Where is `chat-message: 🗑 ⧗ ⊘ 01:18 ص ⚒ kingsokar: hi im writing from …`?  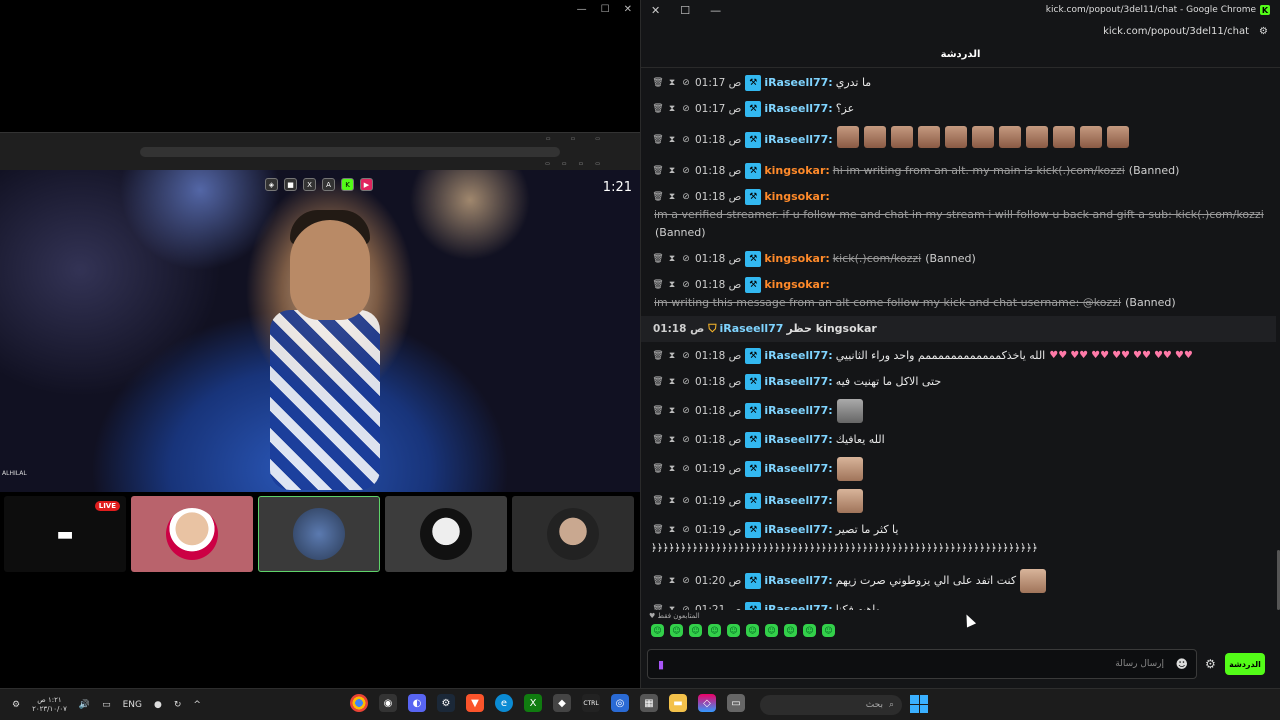 chat-message: 🗑 ⧗ ⊘ 01:18 ص ⚒ kingsokar: hi im writing from … is located at coordinates (959, 171).